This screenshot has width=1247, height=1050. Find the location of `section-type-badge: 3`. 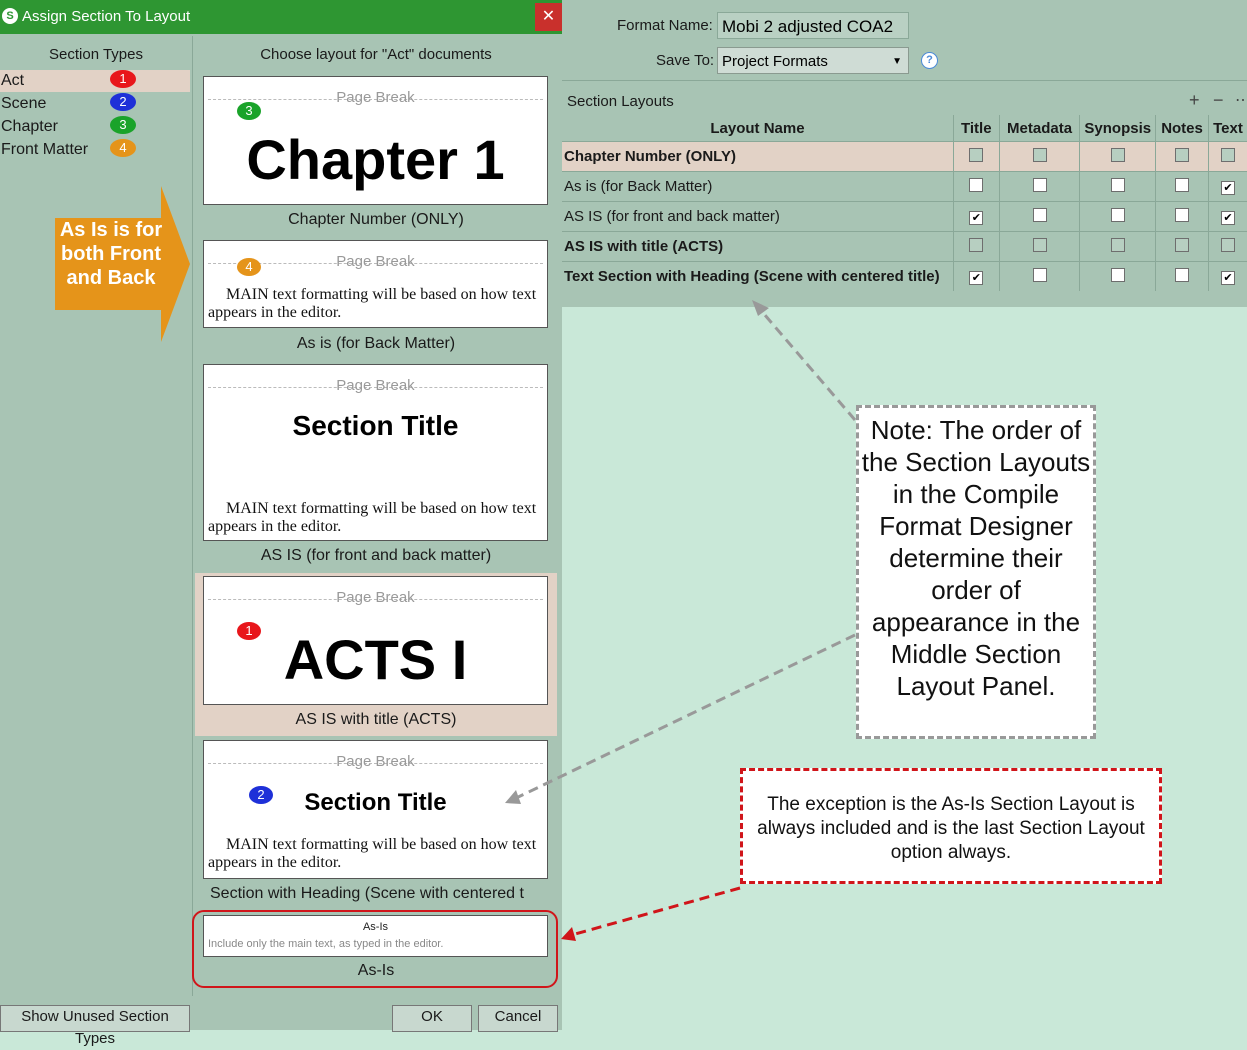

section-type-badge: 3 is located at coordinates (123, 125).